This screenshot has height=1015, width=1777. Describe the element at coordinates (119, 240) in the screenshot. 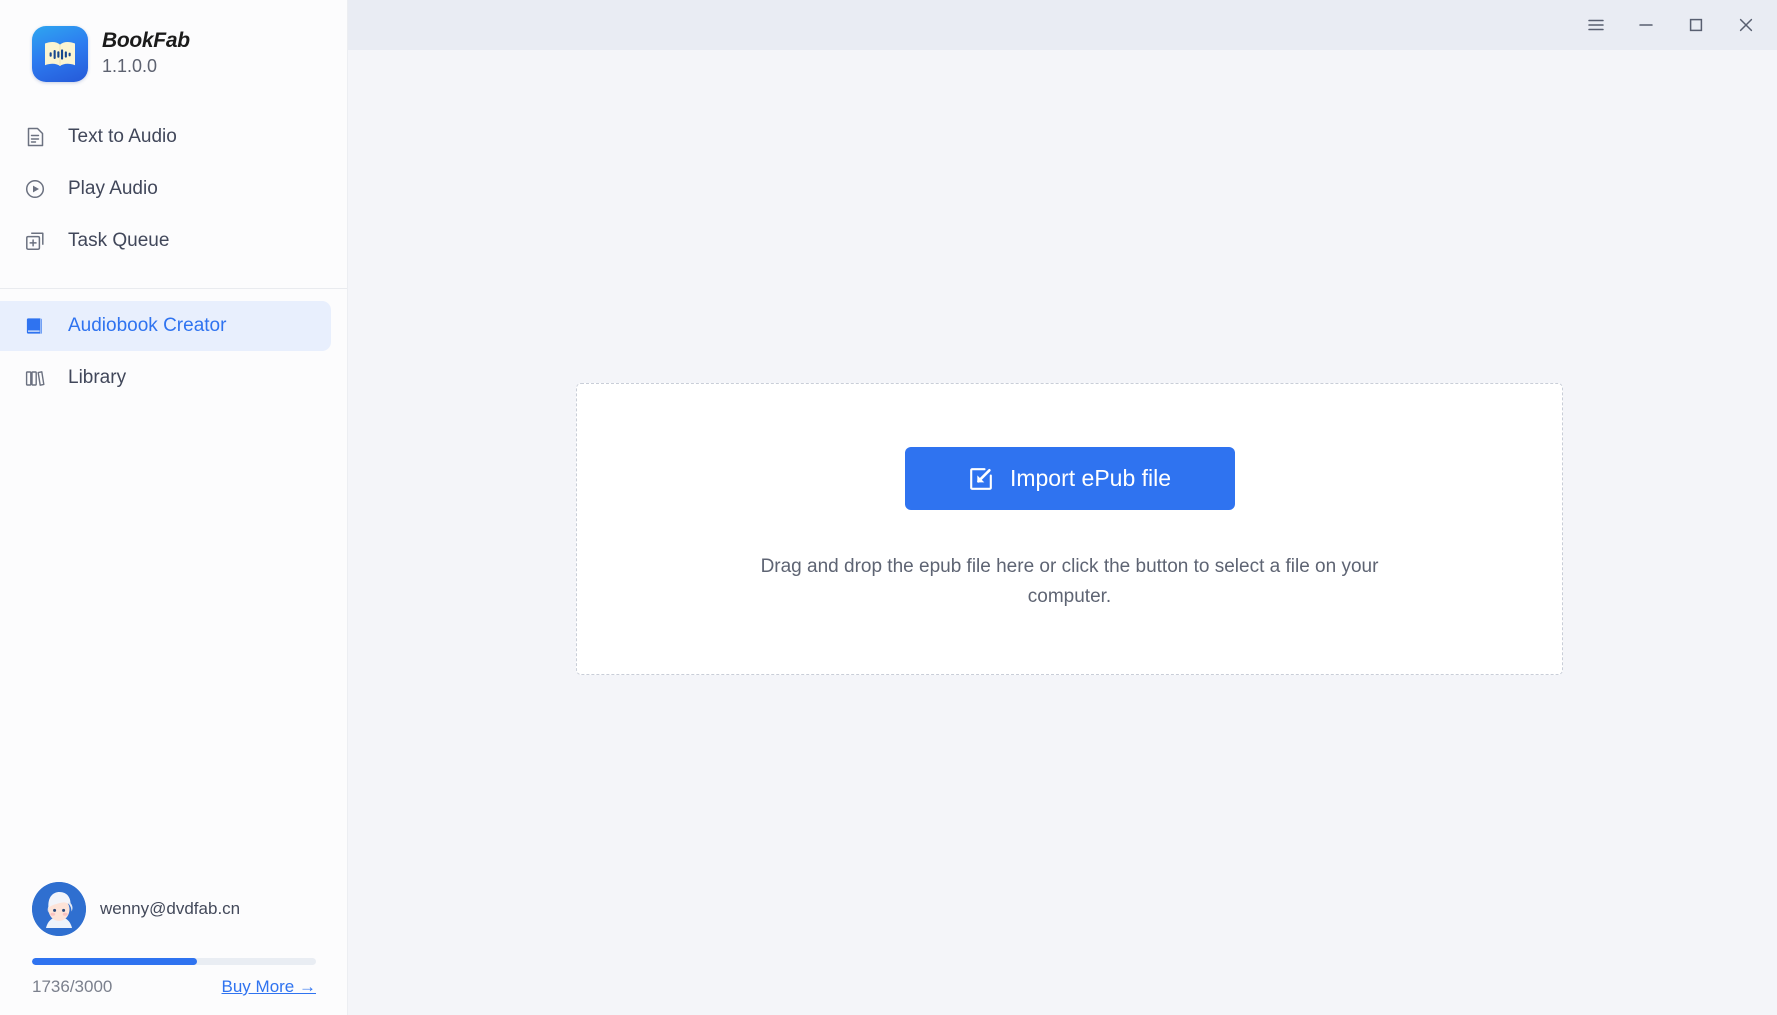

I see `sidebar-item-label: Task Queue` at that location.